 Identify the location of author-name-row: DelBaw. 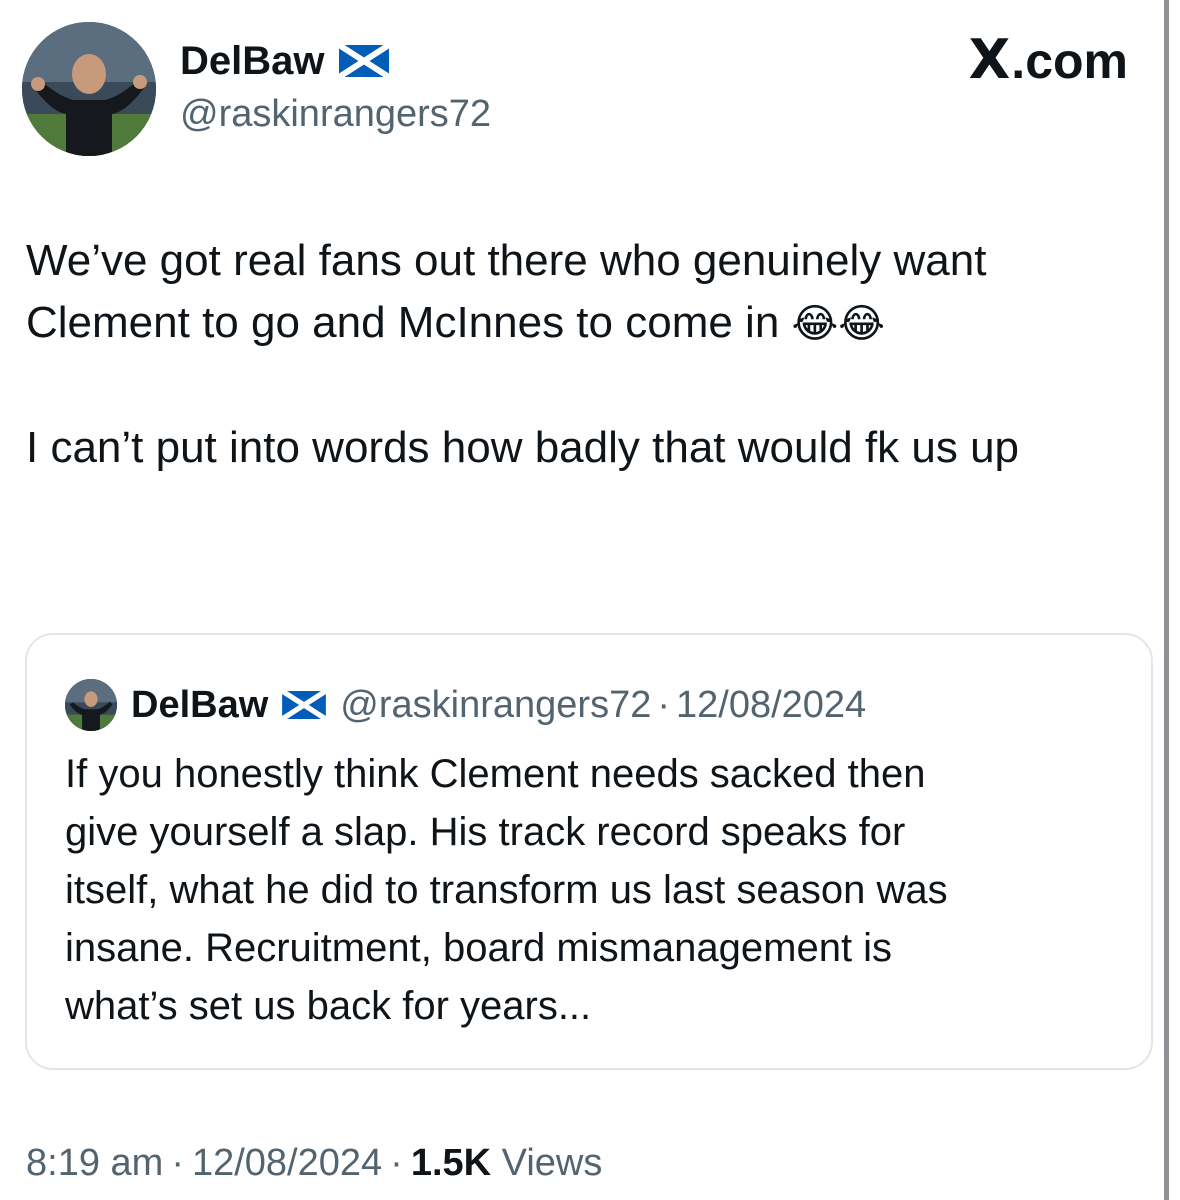
(284, 61).